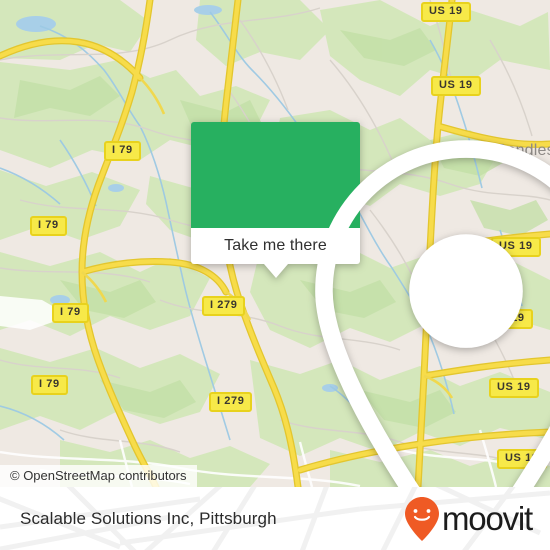 This screenshot has width=550, height=550. Describe the element at coordinates (49, 385) in the screenshot. I see `road-shield-i79-4: I 79` at that location.